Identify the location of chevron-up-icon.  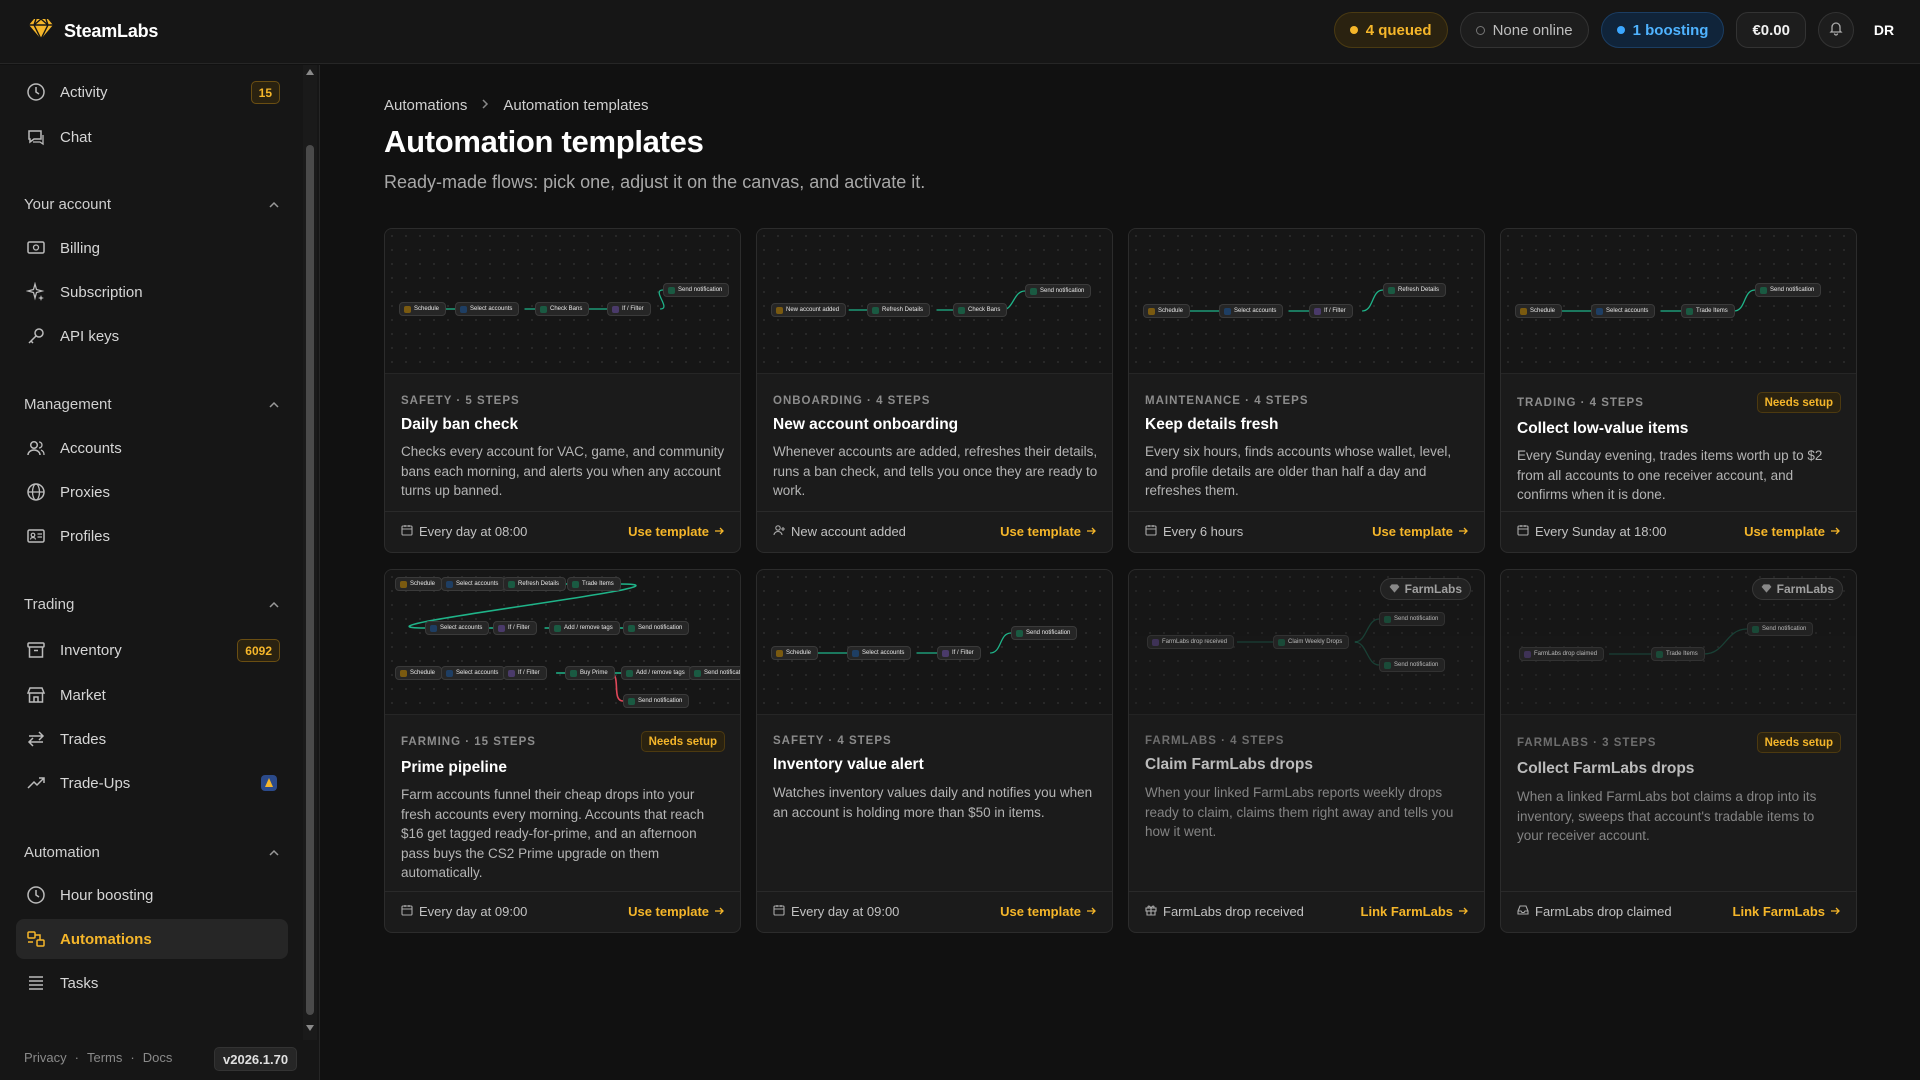
(274, 852).